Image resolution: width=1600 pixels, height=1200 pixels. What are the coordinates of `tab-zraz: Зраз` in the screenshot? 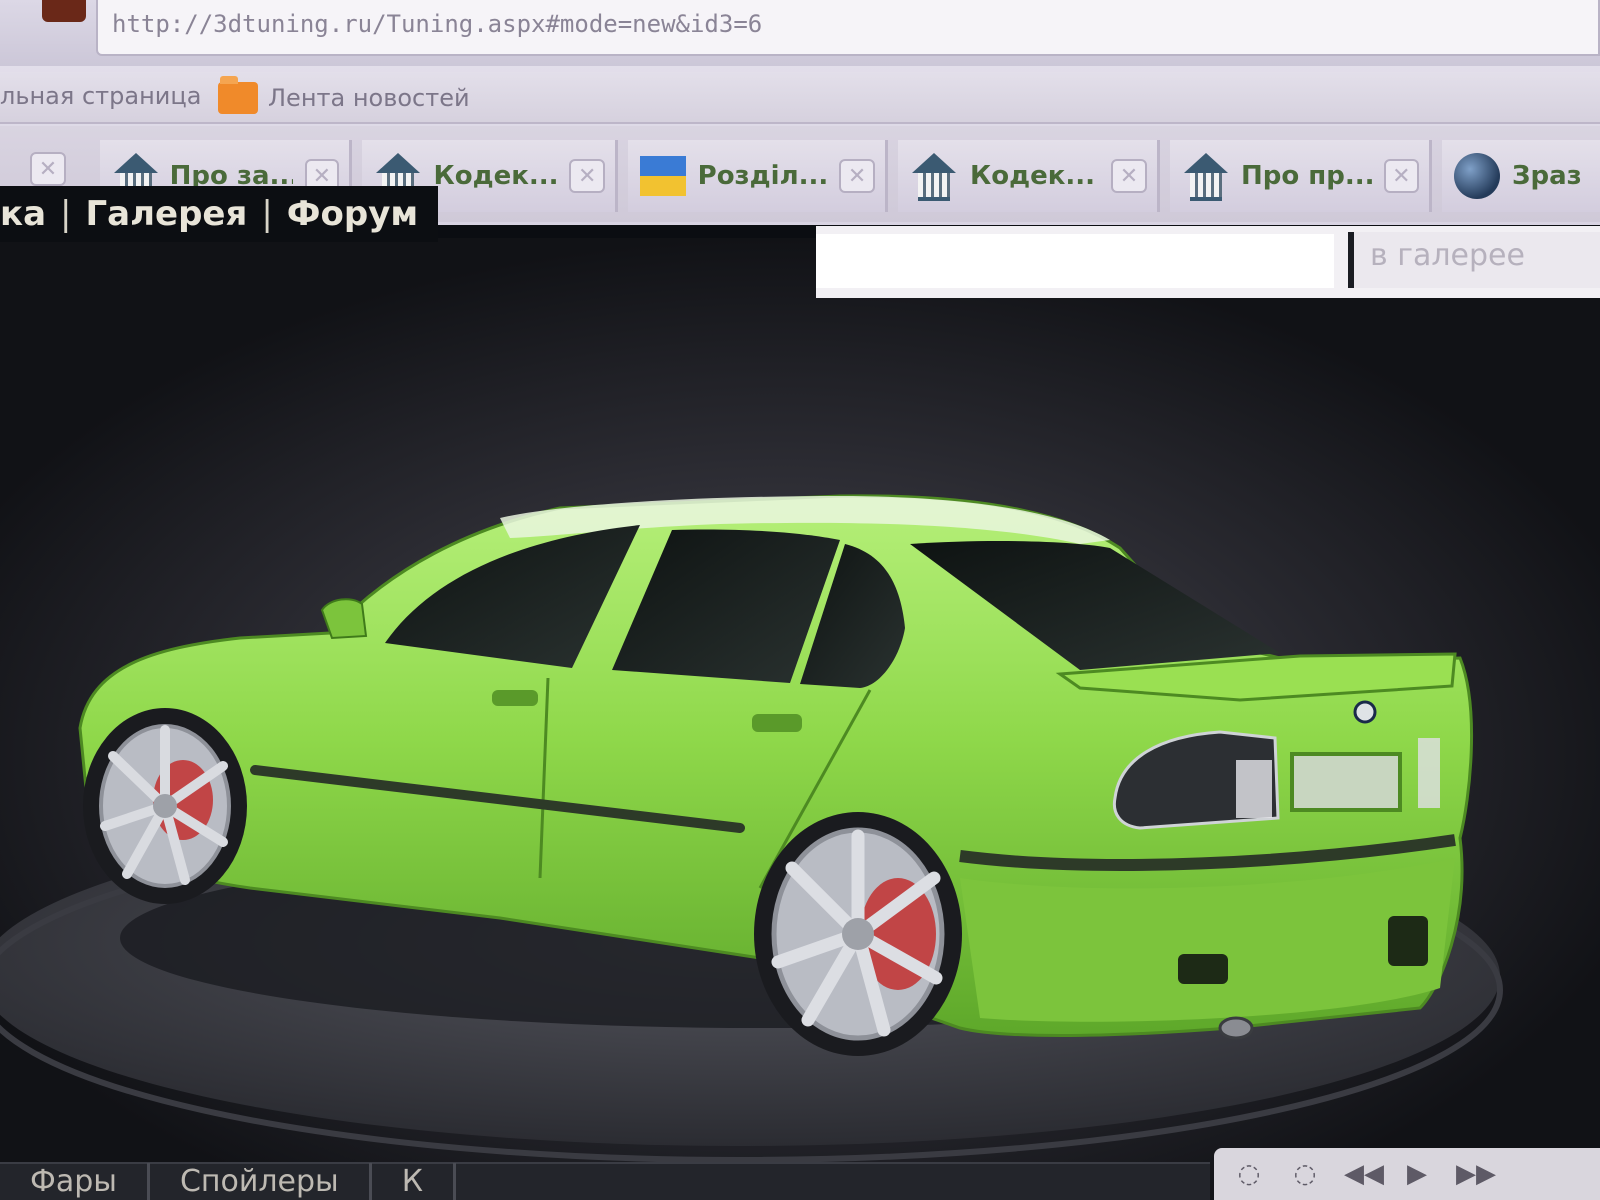 It's located at (1521, 176).